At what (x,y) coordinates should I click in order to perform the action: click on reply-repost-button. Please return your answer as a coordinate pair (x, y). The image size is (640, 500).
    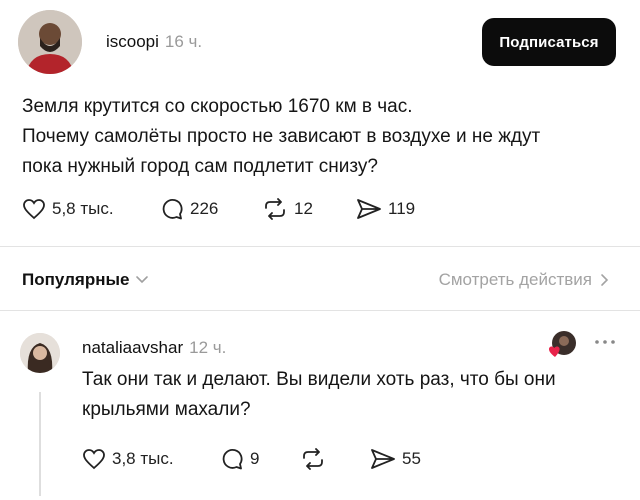
    Looking at the image, I should click on (316, 459).